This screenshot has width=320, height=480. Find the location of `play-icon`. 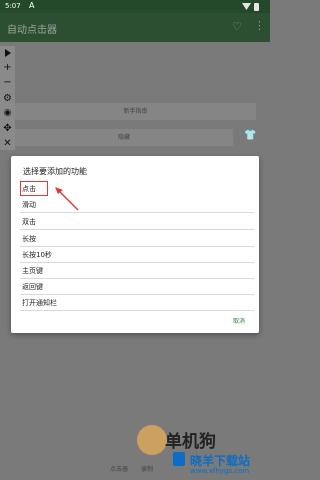

play-icon is located at coordinates (7, 52).